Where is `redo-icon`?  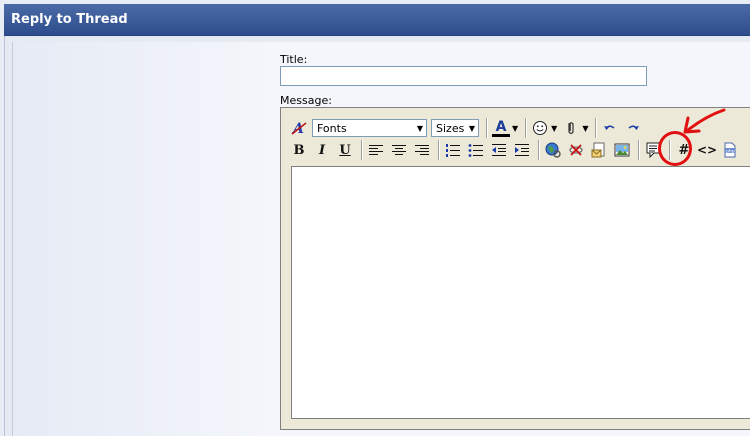
redo-icon is located at coordinates (634, 127).